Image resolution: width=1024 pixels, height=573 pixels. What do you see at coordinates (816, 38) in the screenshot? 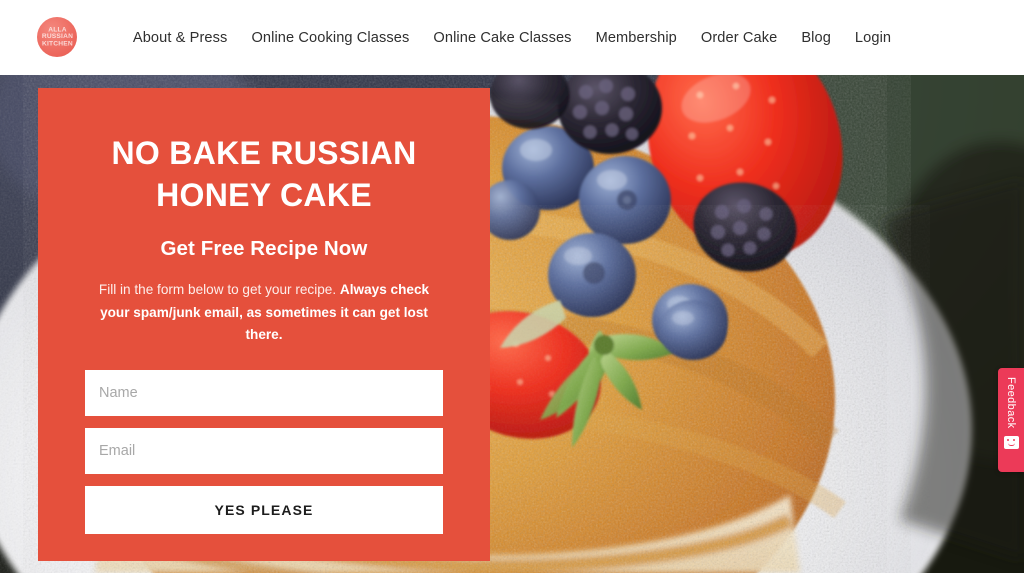
I see `nav-item-blog: Blog` at bounding box center [816, 38].